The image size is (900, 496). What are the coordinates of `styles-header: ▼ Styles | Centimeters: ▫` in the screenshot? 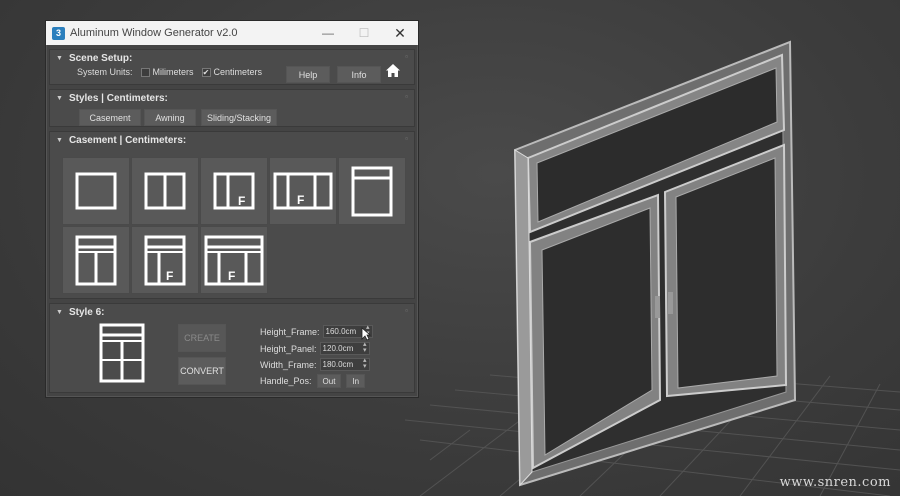 It's located at (232, 98).